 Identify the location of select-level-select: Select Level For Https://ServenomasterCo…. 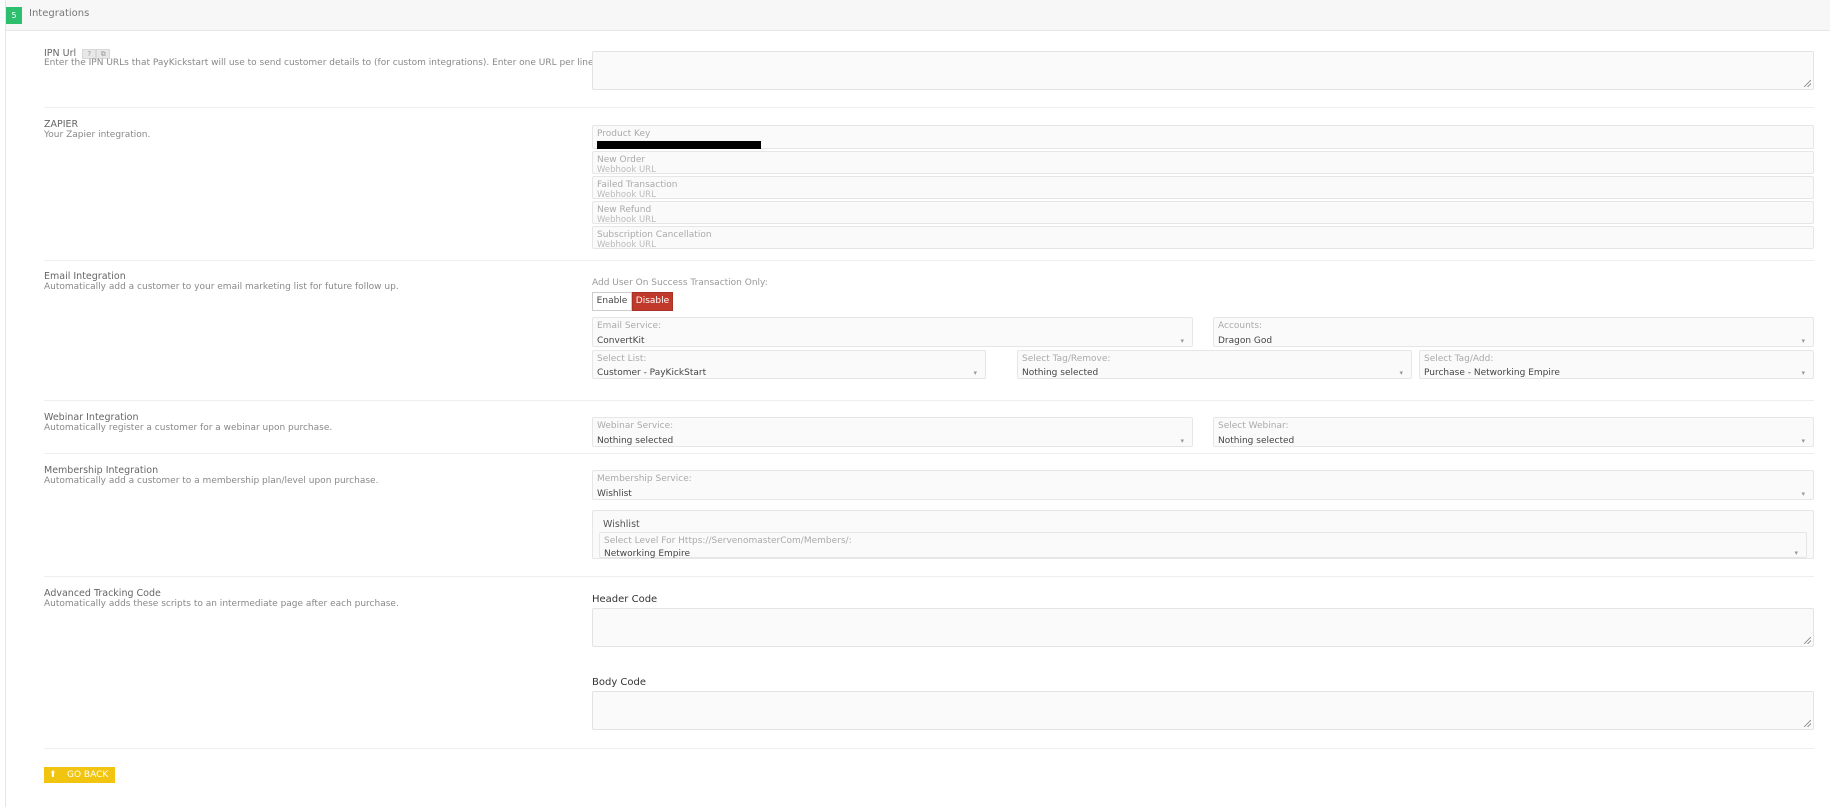
(1203, 545).